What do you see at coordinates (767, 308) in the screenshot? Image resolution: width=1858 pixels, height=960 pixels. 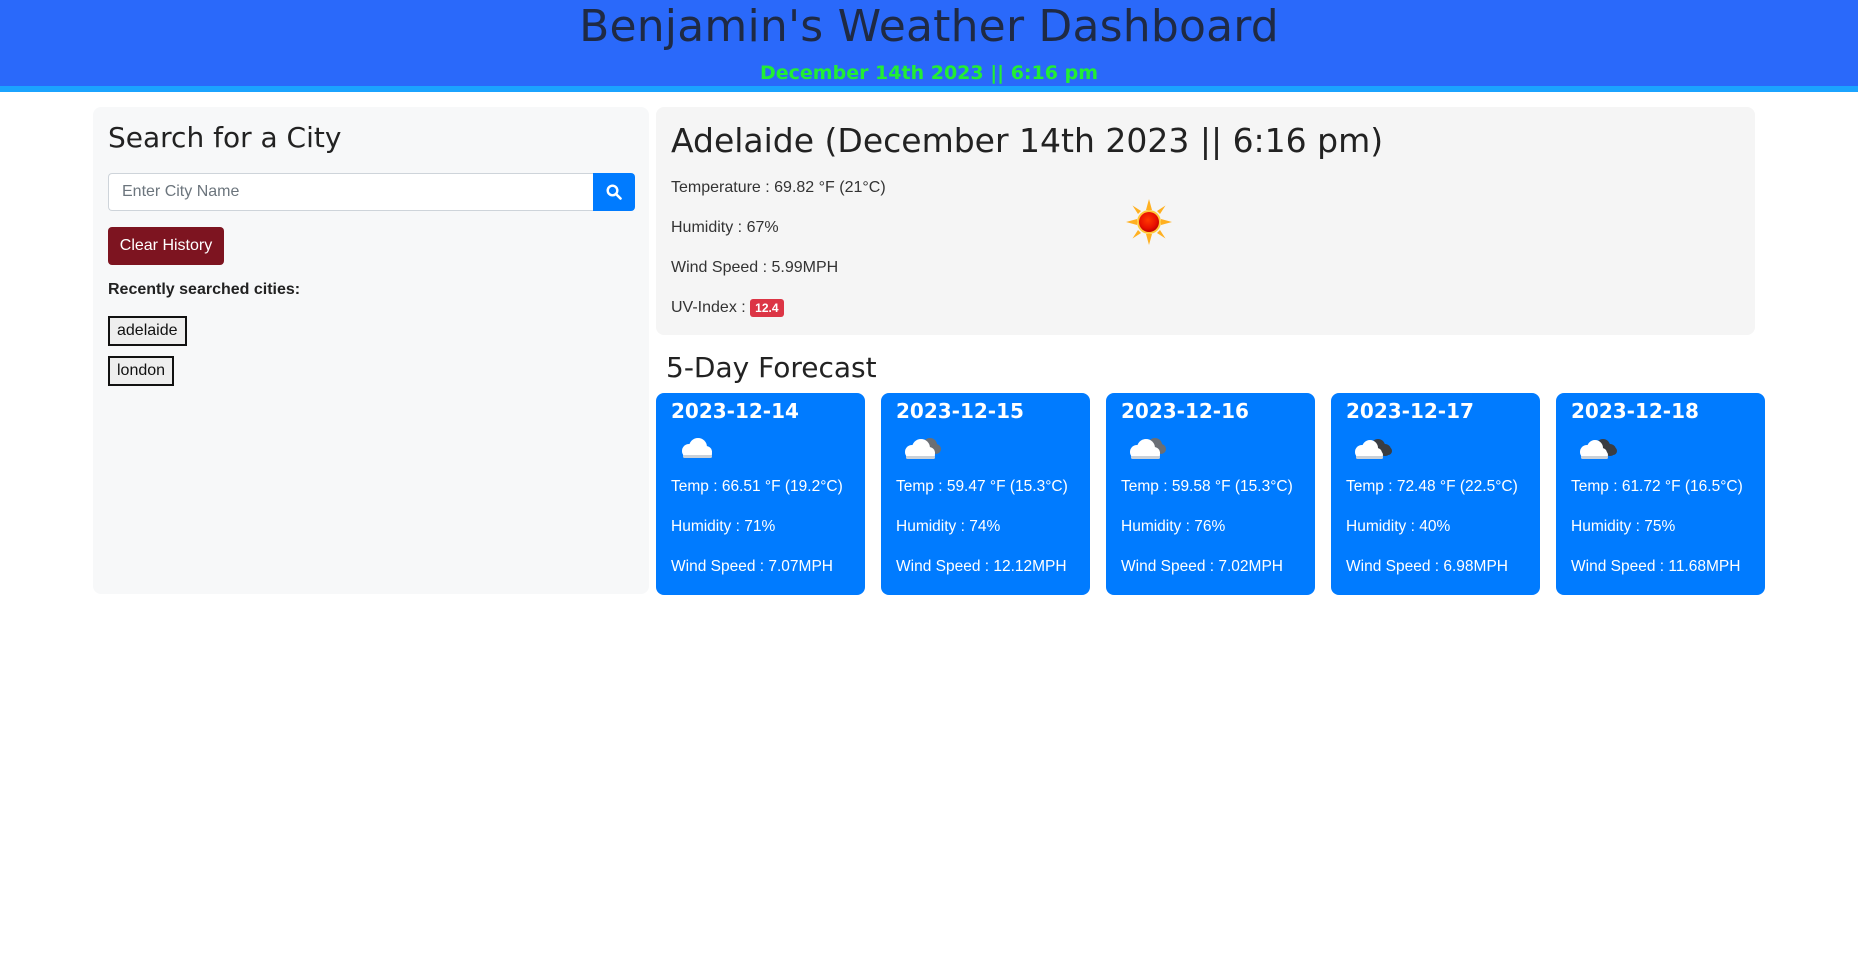 I see `uv-index-badge: 12.4` at bounding box center [767, 308].